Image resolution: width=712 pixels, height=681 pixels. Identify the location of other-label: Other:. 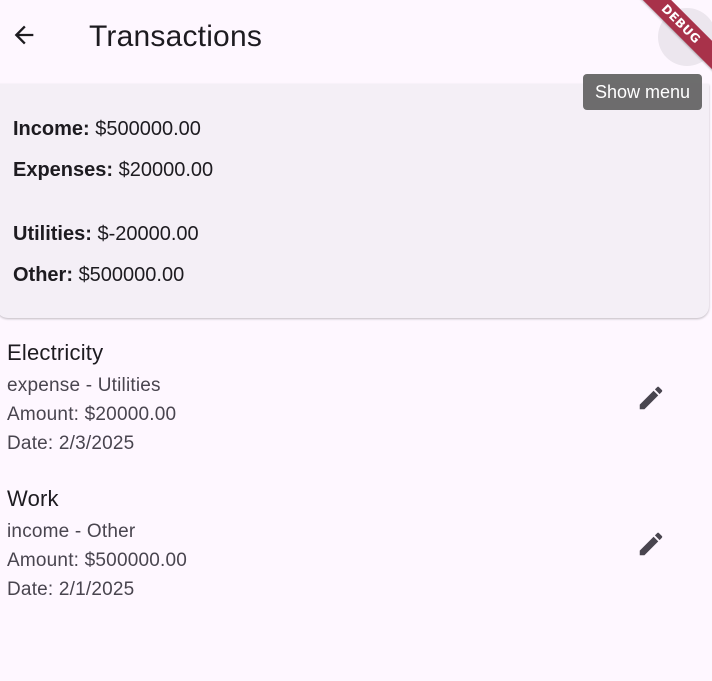
(43, 275).